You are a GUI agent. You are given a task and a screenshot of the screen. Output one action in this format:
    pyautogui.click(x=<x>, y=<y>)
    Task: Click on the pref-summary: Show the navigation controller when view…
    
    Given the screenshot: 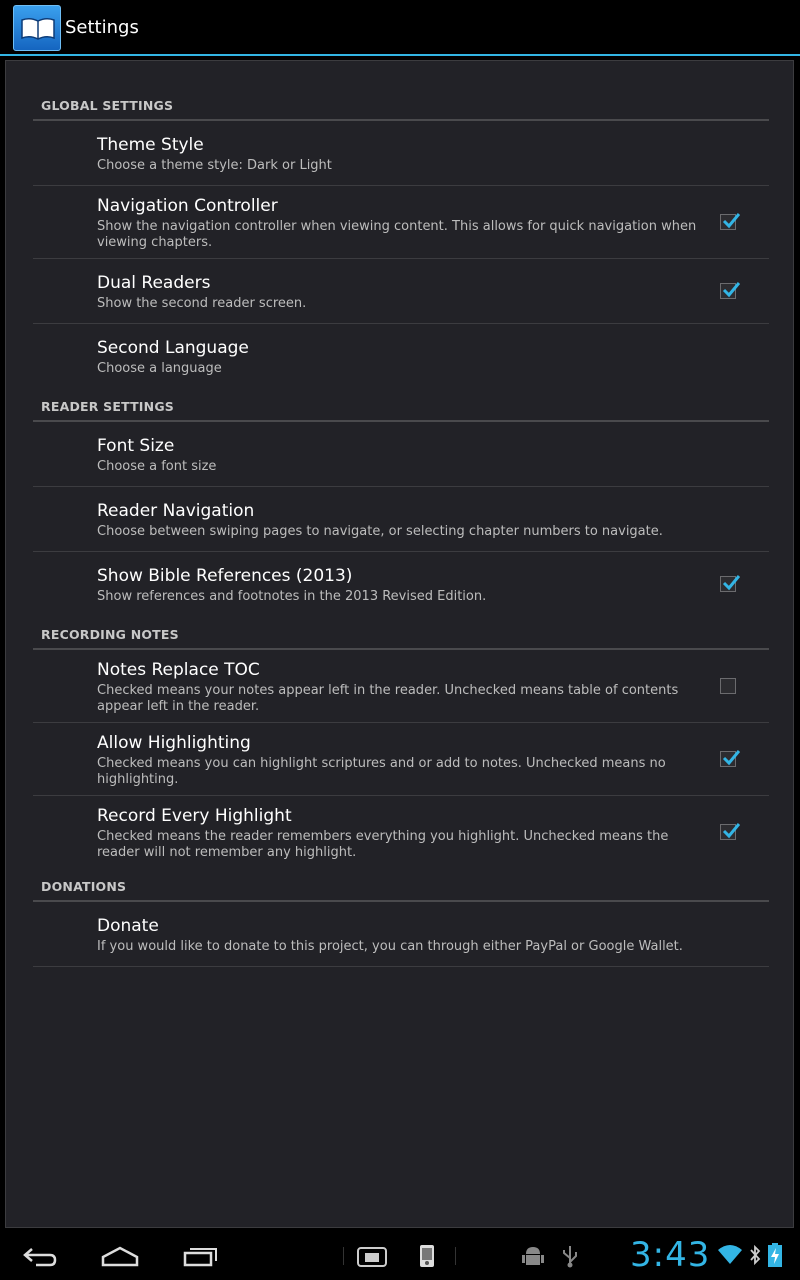 What is the action you would take?
    pyautogui.click(x=397, y=234)
    